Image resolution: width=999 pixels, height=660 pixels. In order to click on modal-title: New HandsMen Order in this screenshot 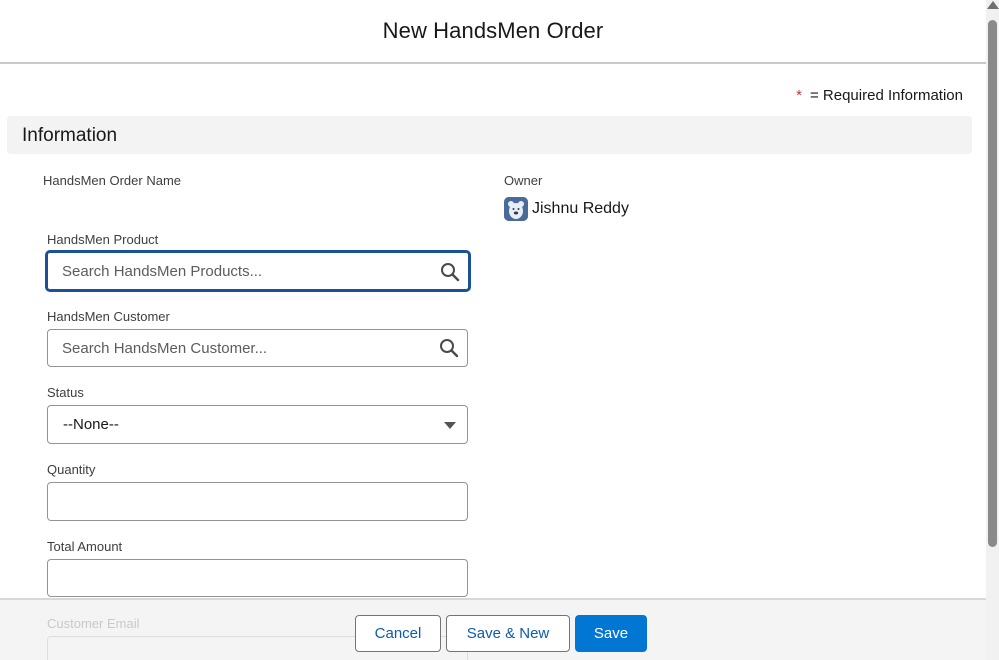, I will do `click(493, 30)`.